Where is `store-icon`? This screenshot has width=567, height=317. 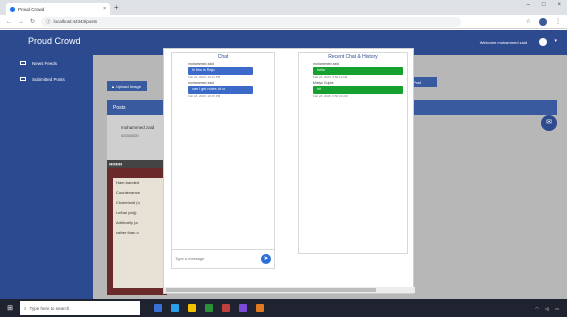 store-icon is located at coordinates (209, 308).